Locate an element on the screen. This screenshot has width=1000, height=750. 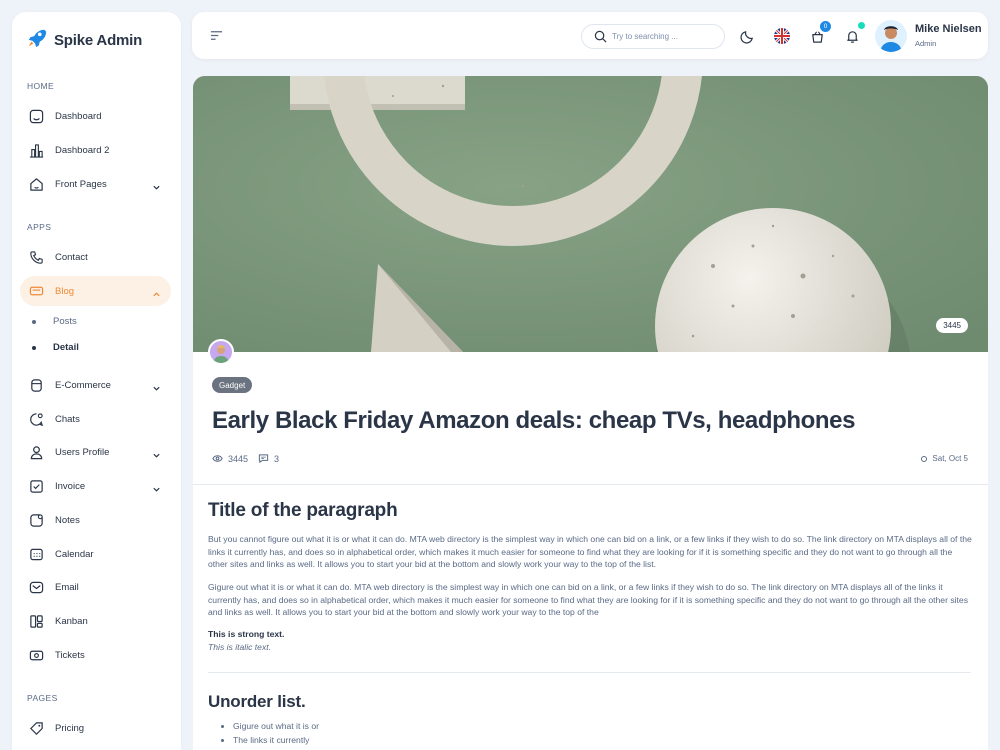
ticket-icon is located at coordinates (36, 655).